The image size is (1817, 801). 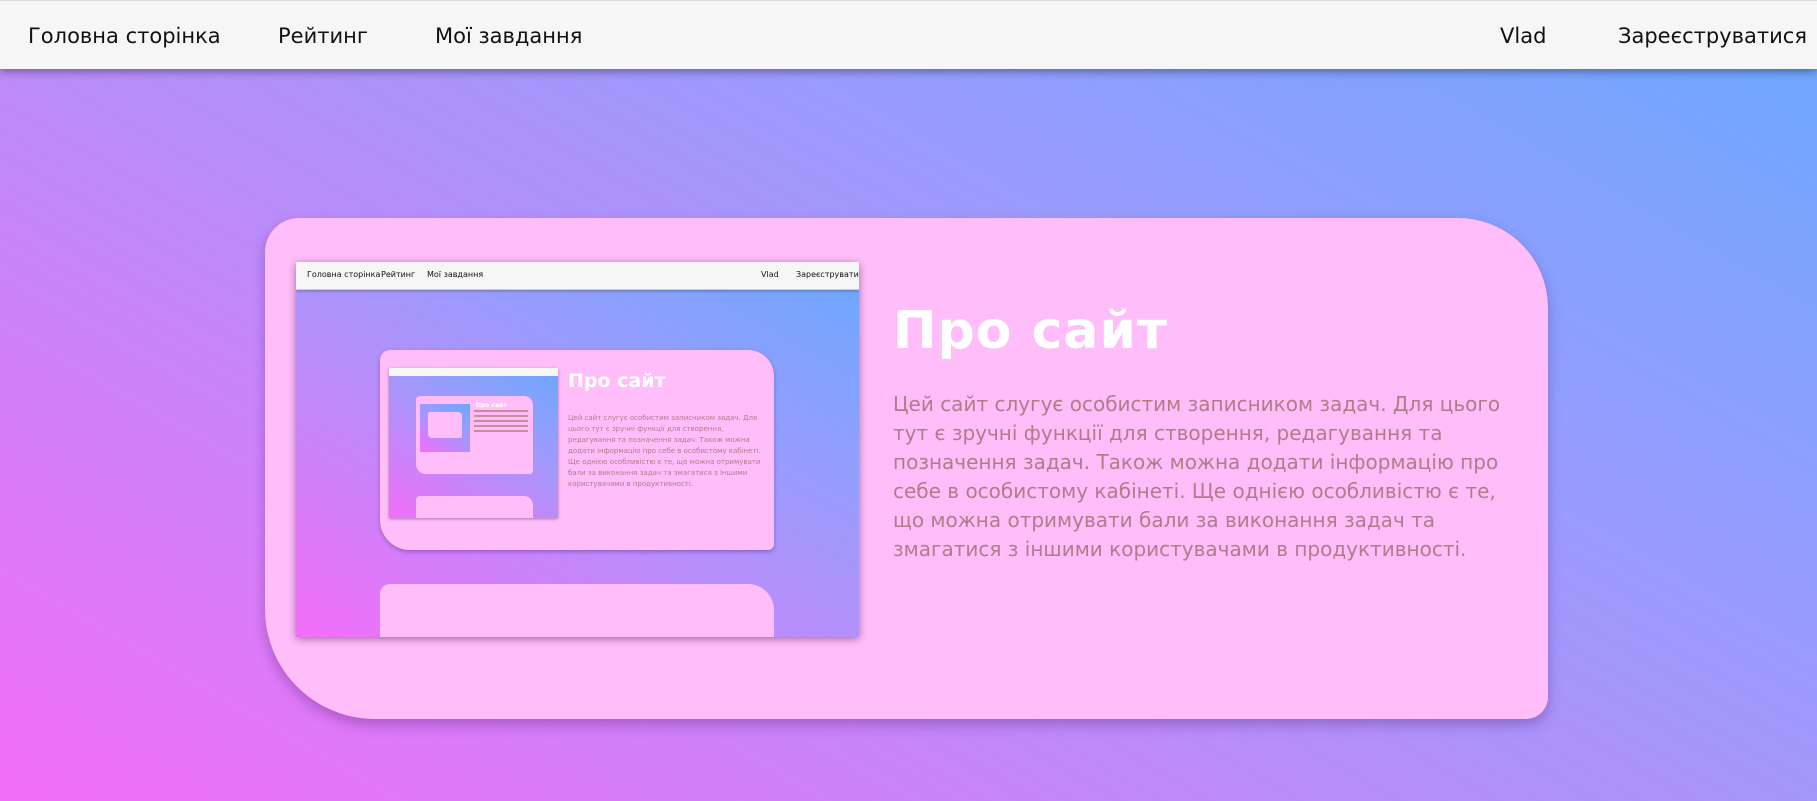 What do you see at coordinates (474, 507) in the screenshot?
I see `nested-second-card` at bounding box center [474, 507].